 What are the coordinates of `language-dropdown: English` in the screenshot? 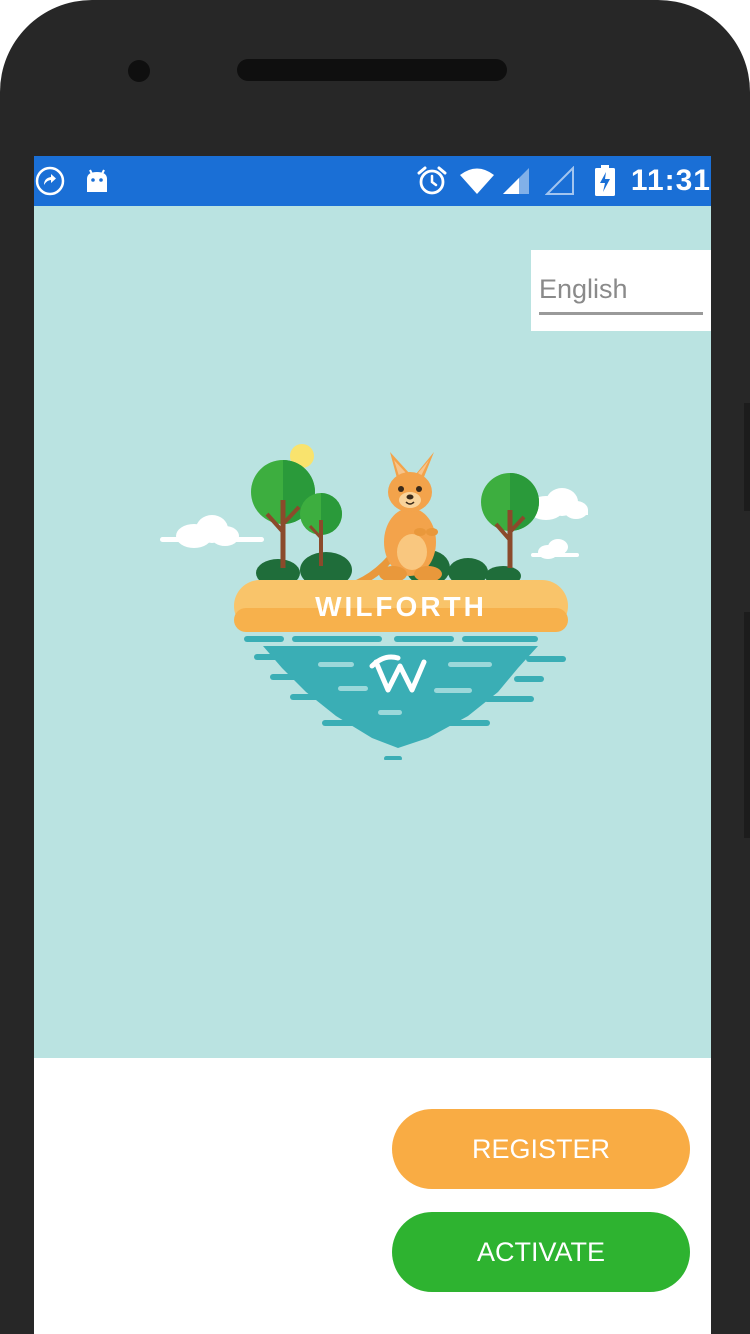 It's located at (621, 290).